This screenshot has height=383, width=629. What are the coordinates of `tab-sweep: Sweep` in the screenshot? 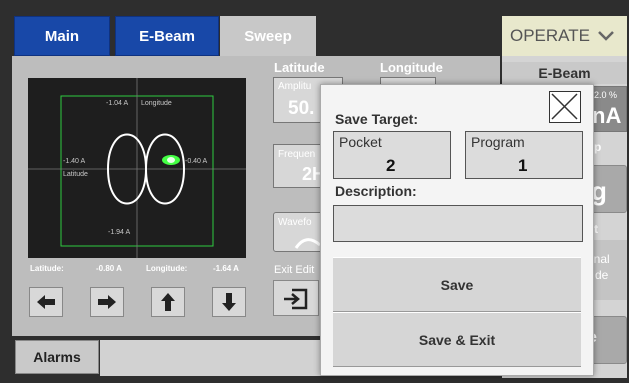 It's located at (268, 36).